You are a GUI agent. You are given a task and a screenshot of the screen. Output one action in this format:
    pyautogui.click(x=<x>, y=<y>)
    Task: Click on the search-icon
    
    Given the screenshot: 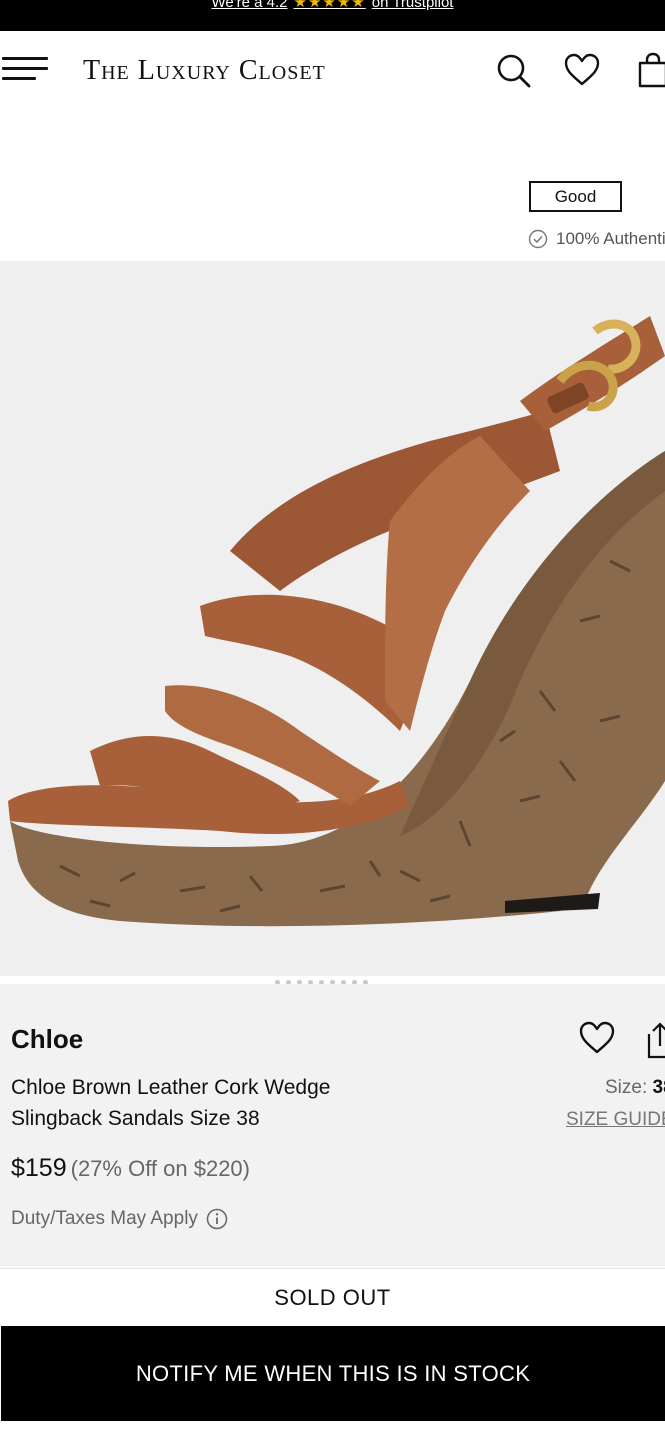 What is the action you would take?
    pyautogui.click(x=513, y=70)
    